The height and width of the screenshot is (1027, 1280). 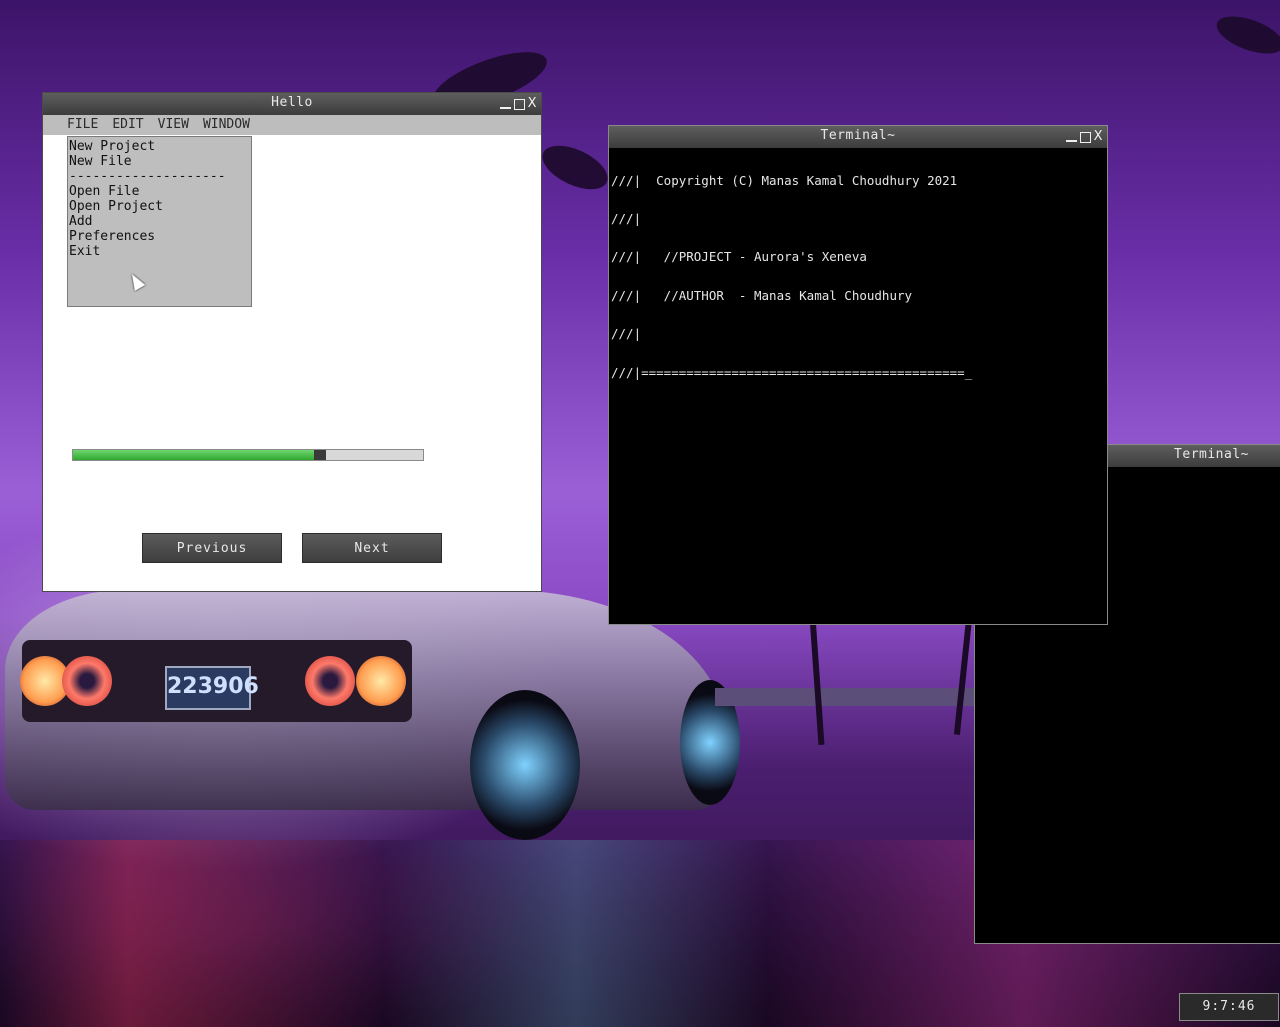 I want to click on terminal-titlebar: Terminal~ X, so click(x=858, y=137).